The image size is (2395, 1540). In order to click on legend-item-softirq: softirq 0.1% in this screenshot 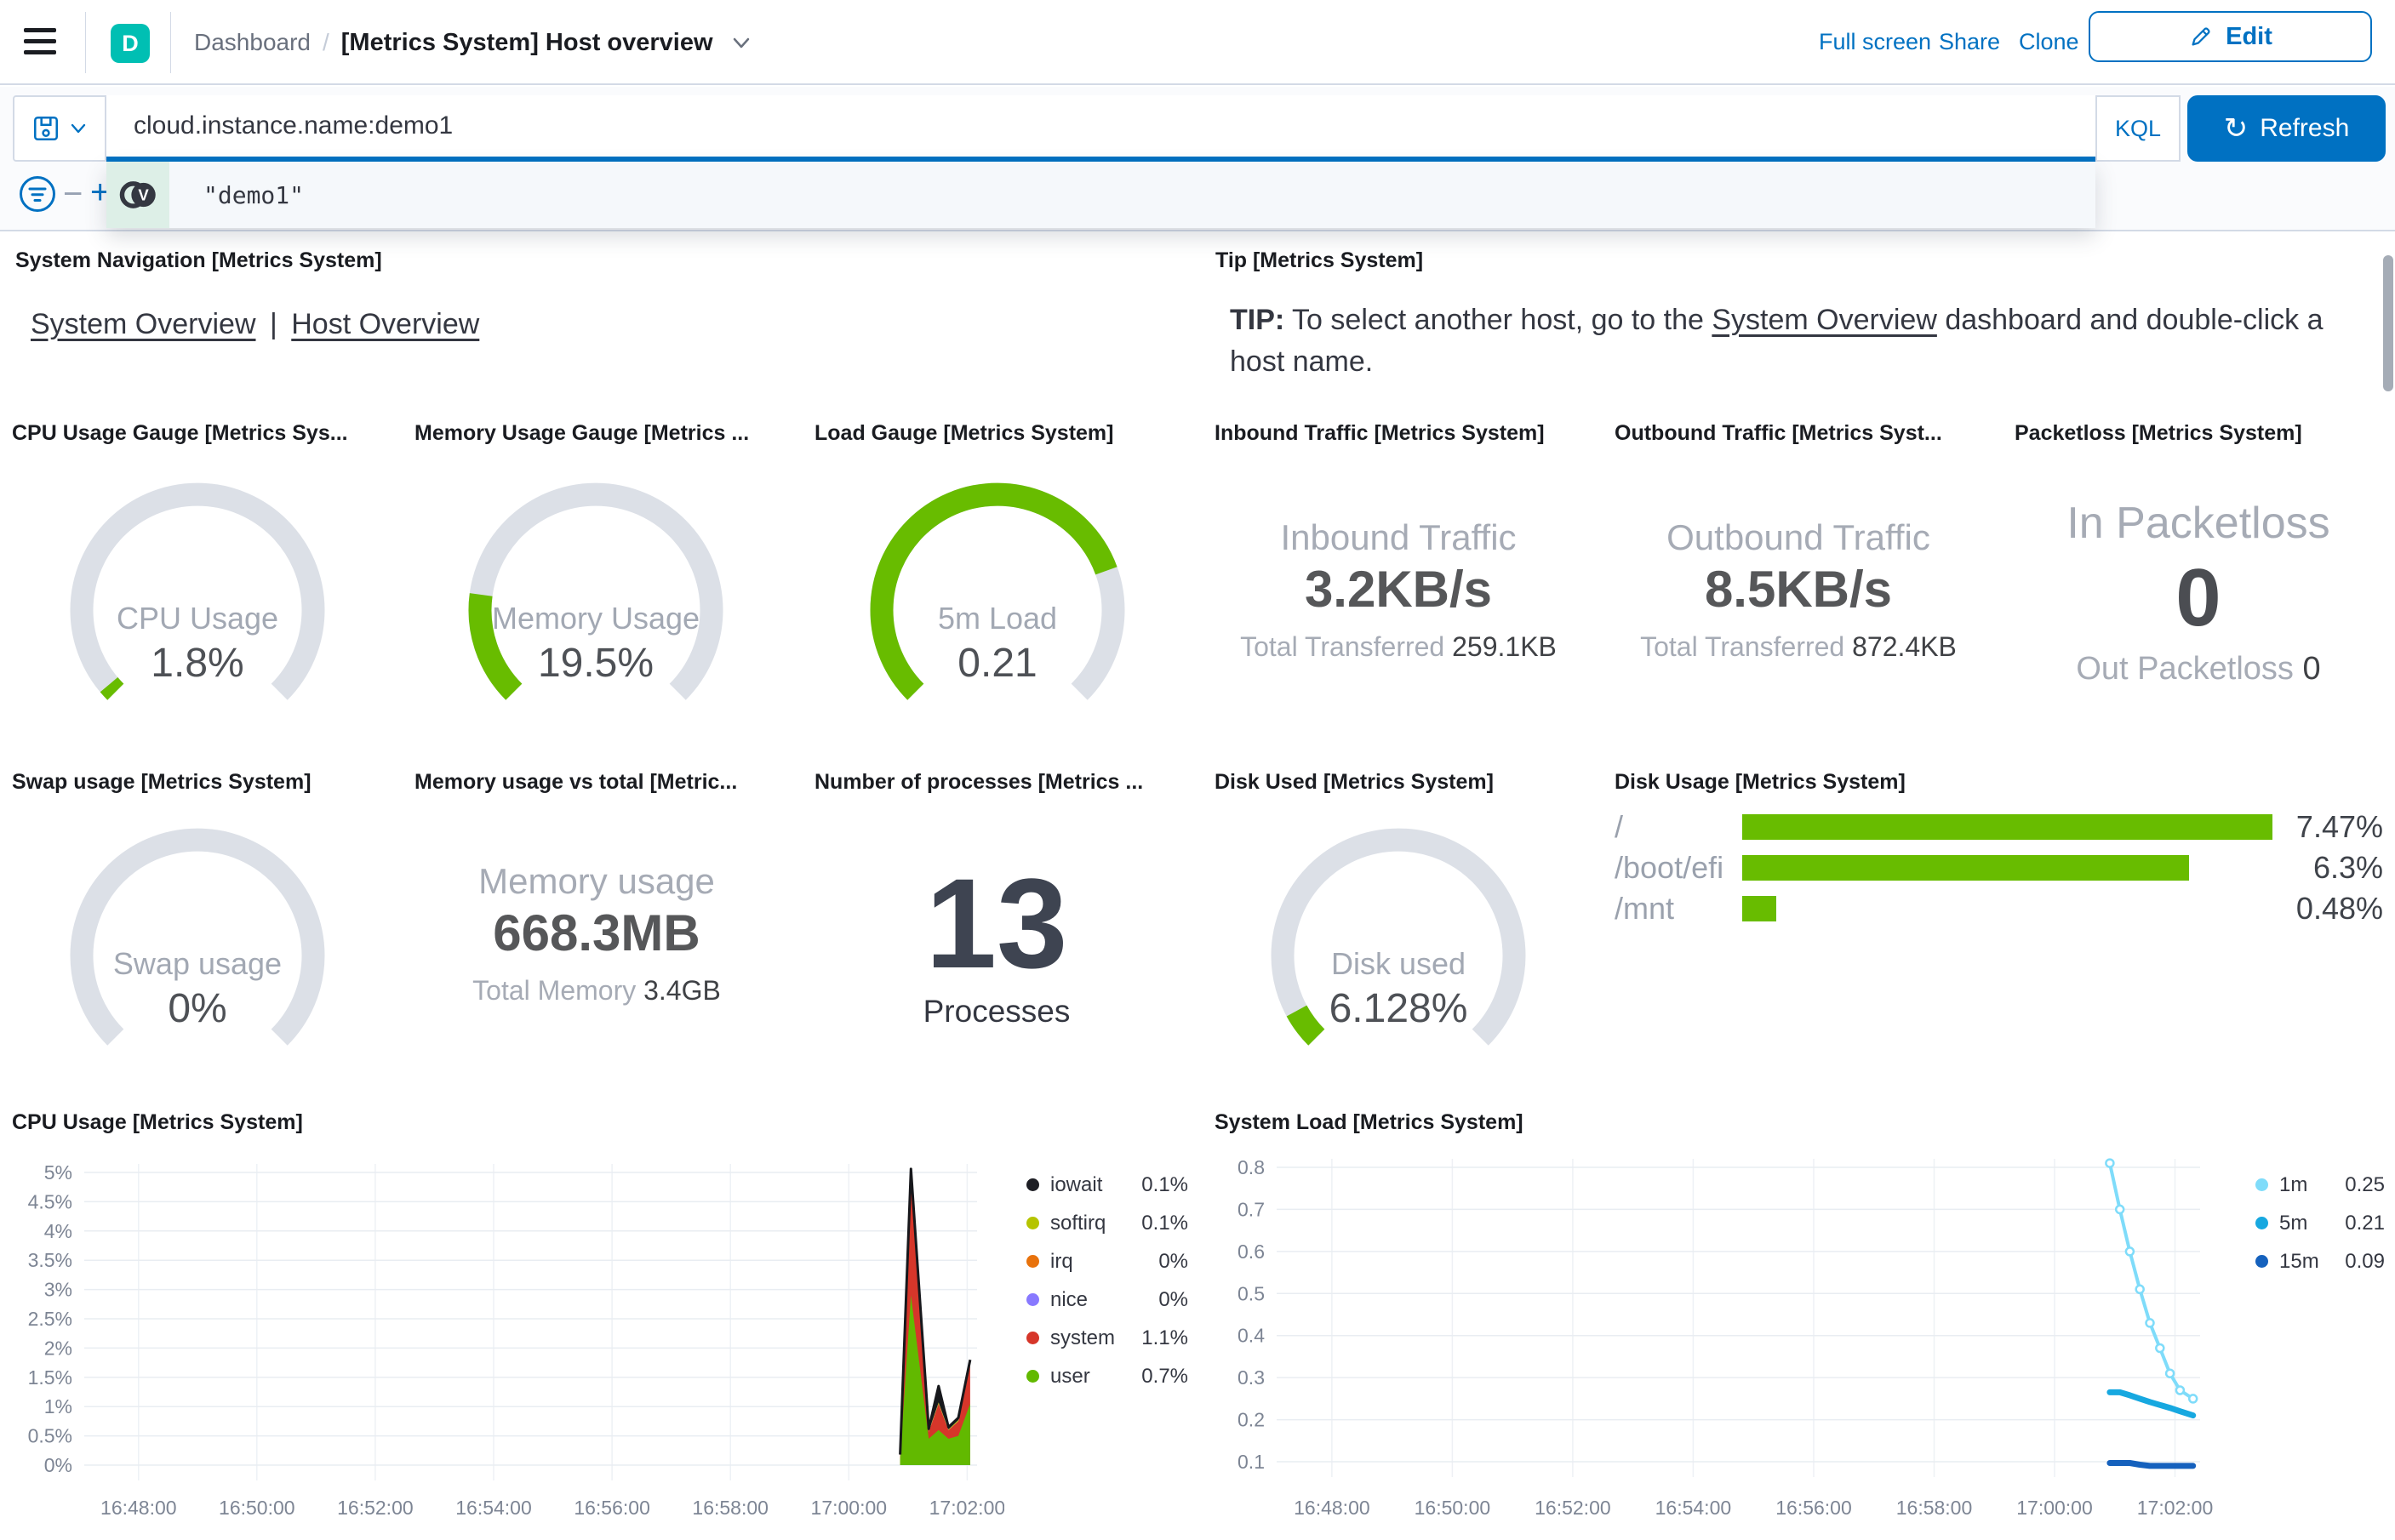, I will do `click(1107, 1223)`.